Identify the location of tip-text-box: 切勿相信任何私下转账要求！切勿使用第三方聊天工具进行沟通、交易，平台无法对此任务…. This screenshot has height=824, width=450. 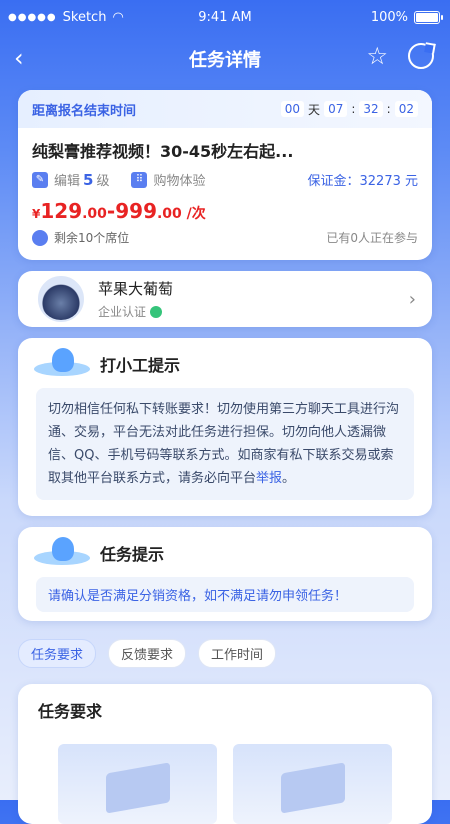
(225, 444).